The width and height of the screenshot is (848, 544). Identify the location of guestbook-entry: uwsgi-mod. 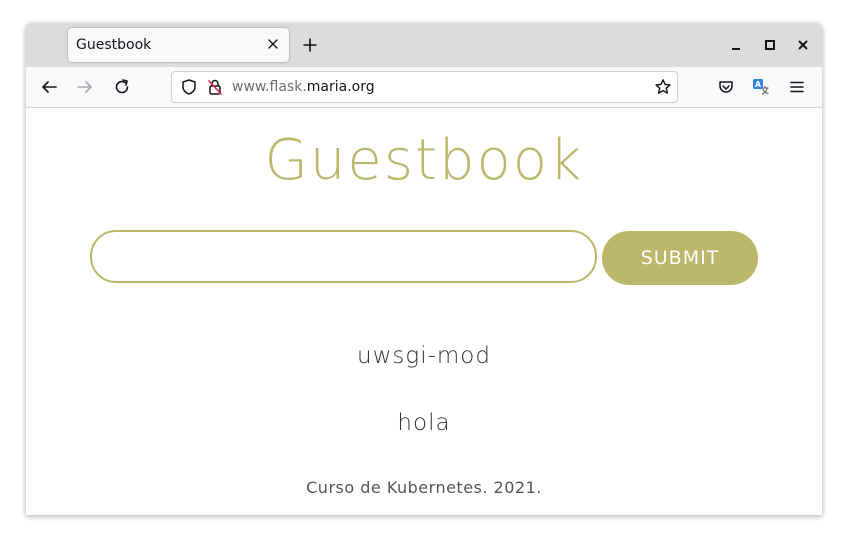
(424, 356).